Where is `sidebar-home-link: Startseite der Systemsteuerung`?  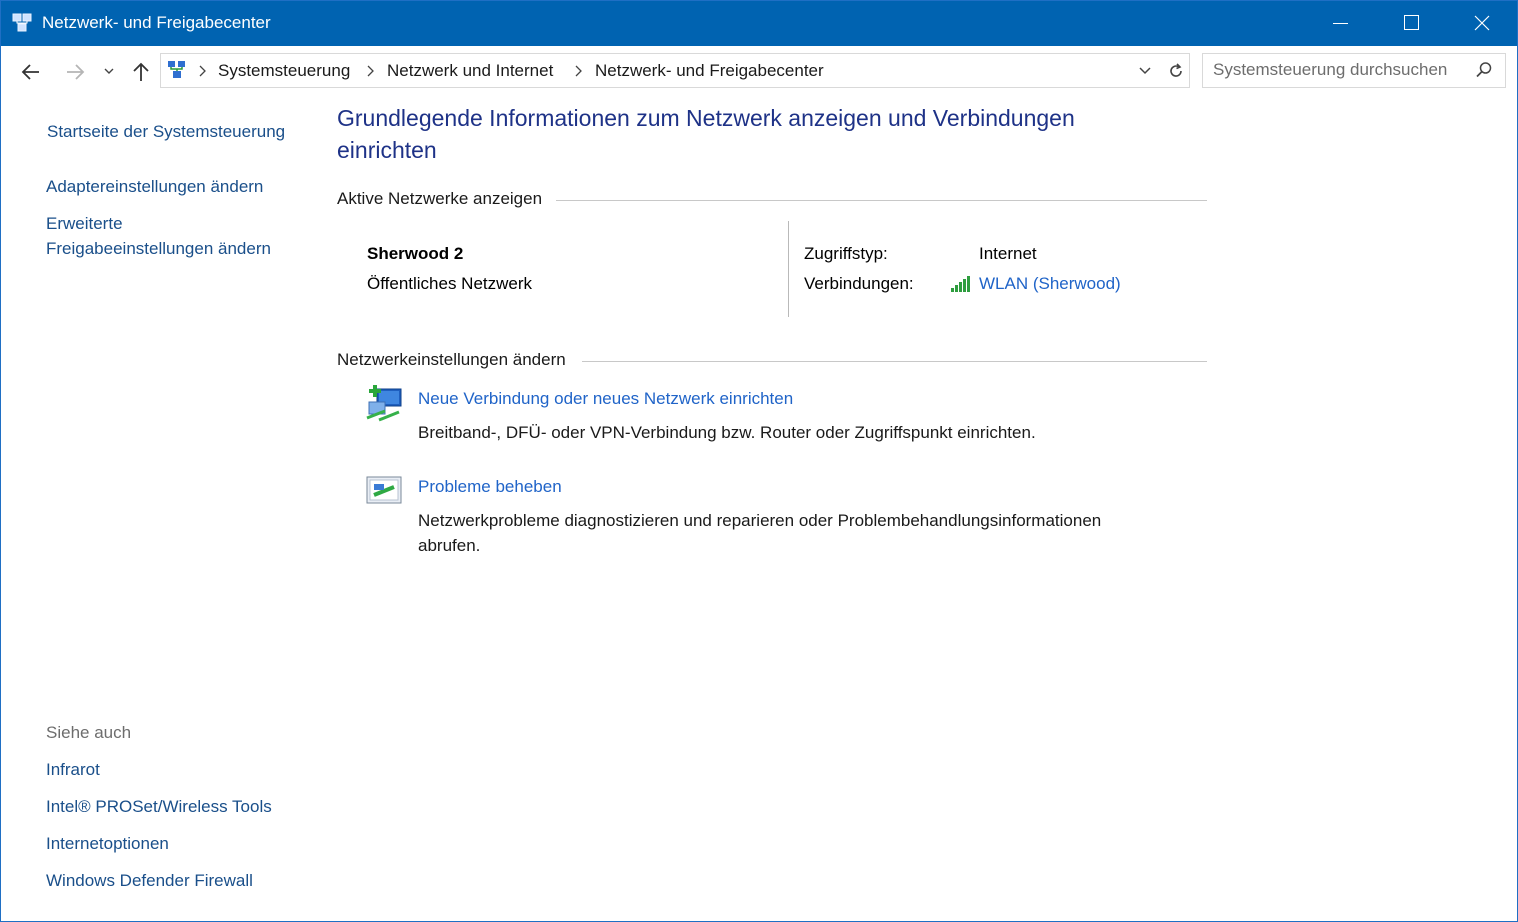
sidebar-home-link: Startseite der Systemsteuerung is located at coordinates (166, 132).